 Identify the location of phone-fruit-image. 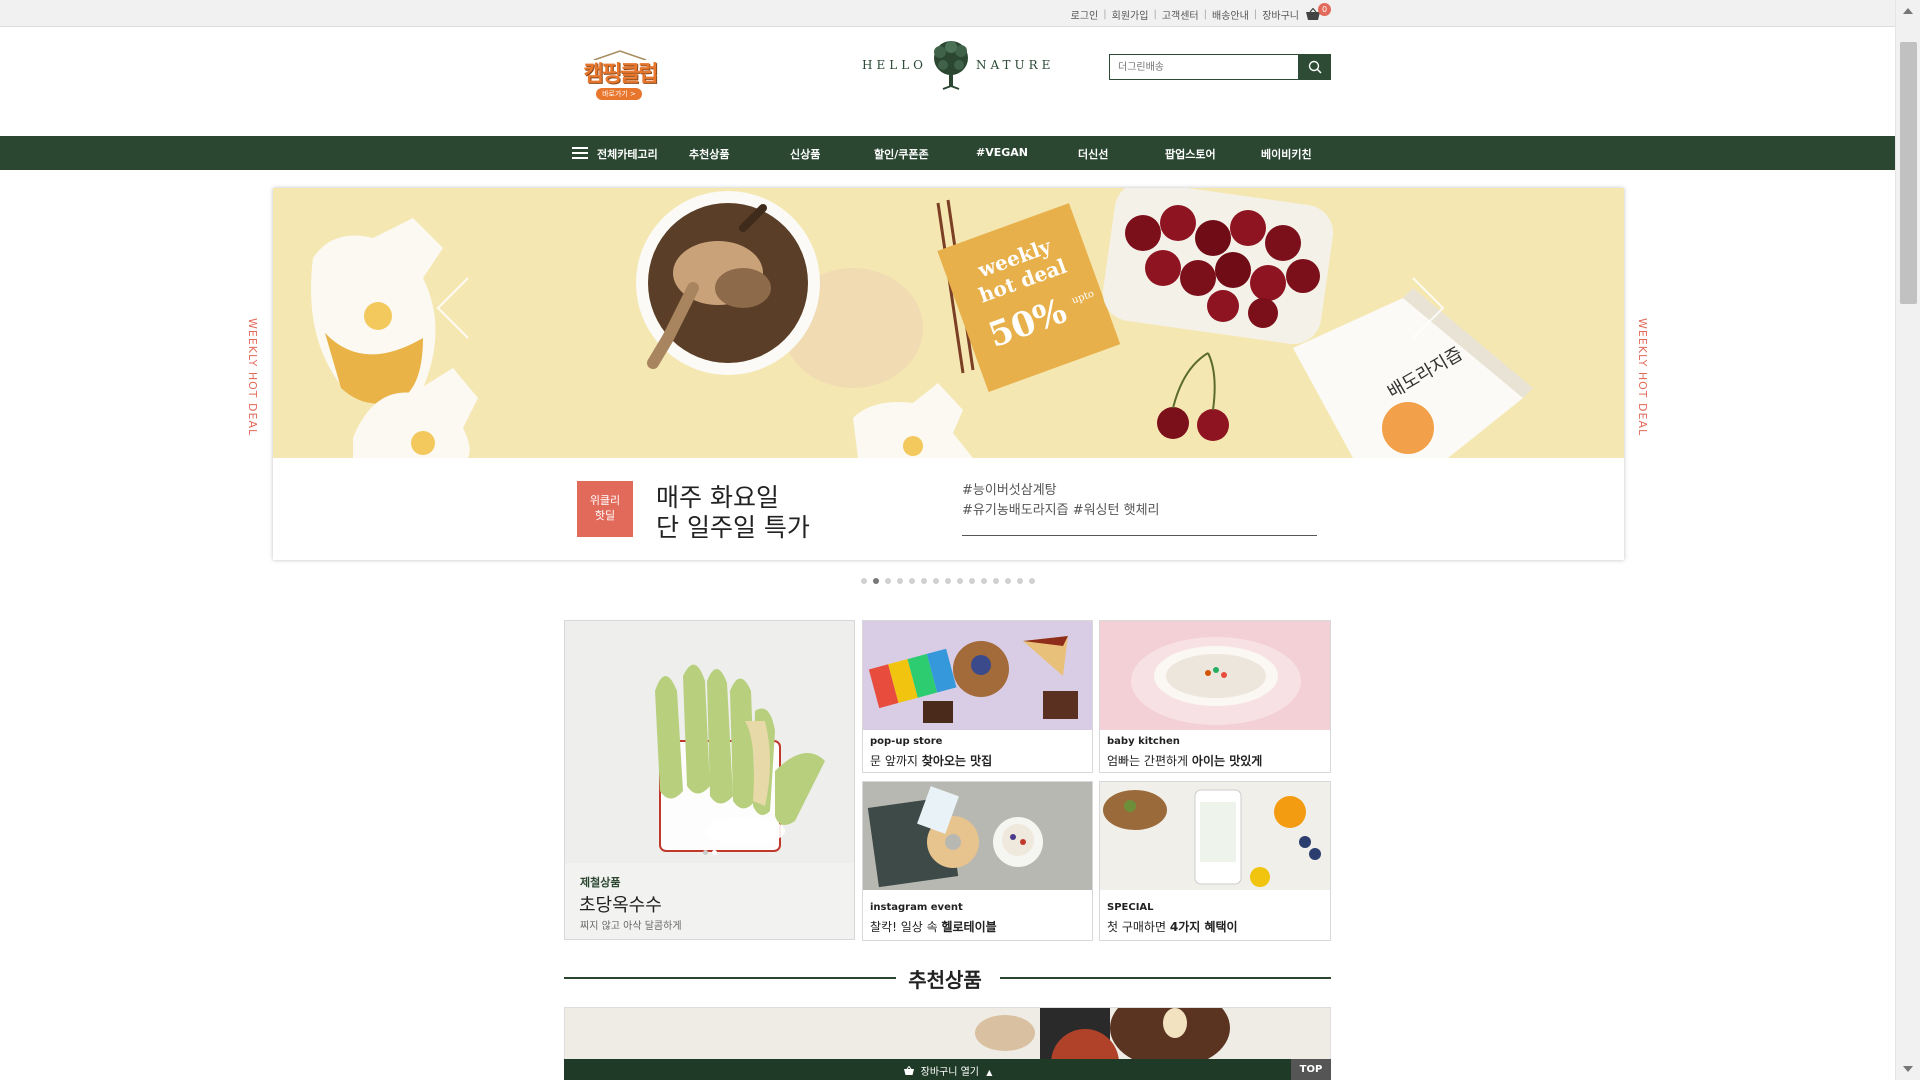
(1215, 836).